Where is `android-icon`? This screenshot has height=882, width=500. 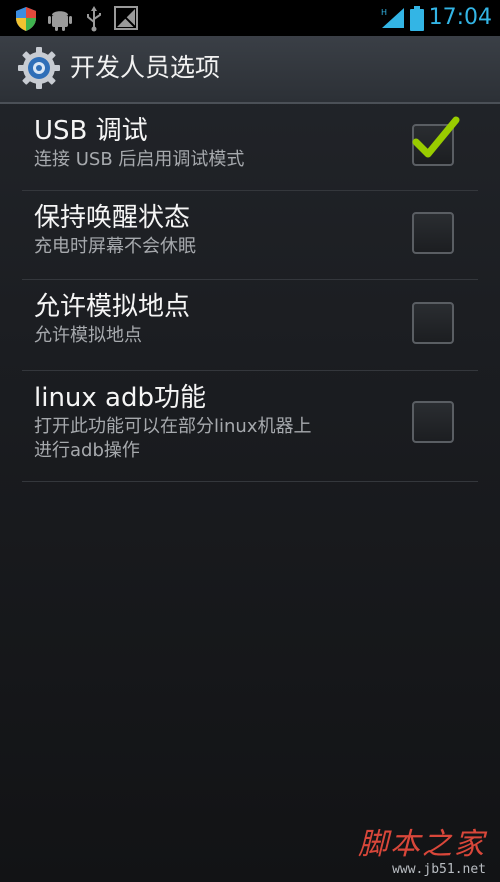 android-icon is located at coordinates (60, 21).